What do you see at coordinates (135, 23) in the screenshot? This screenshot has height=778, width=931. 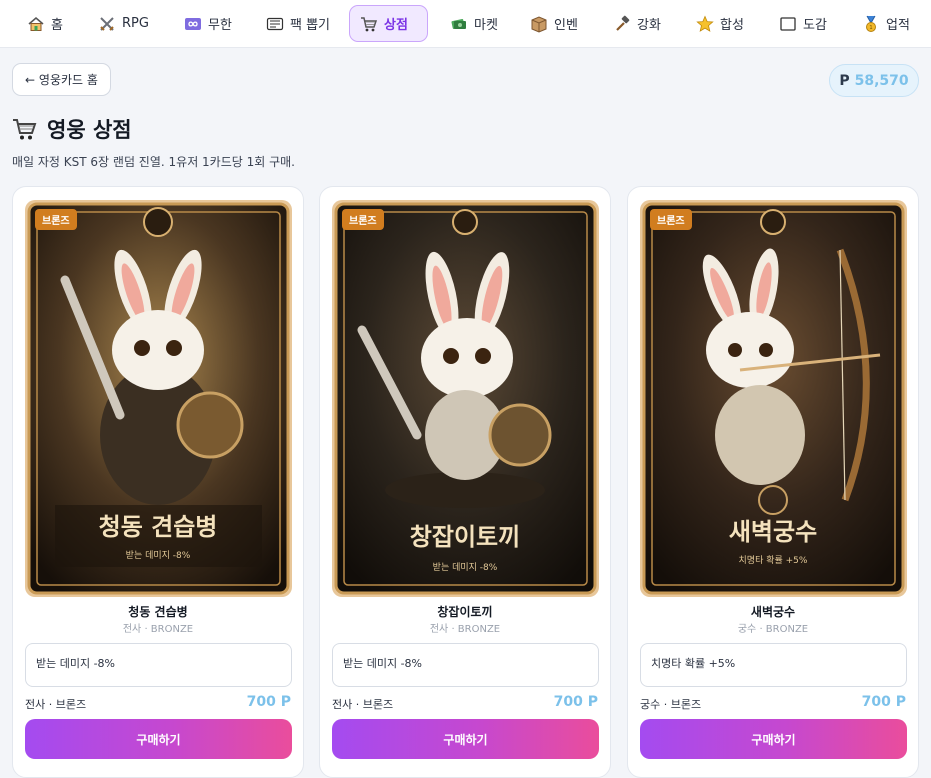 I see `nav-rpg-label: RPG` at bounding box center [135, 23].